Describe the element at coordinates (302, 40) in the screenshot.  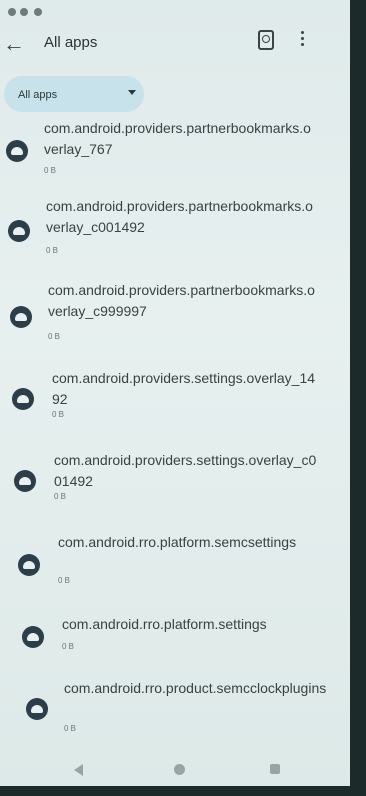
I see `more-vert-icon` at that location.